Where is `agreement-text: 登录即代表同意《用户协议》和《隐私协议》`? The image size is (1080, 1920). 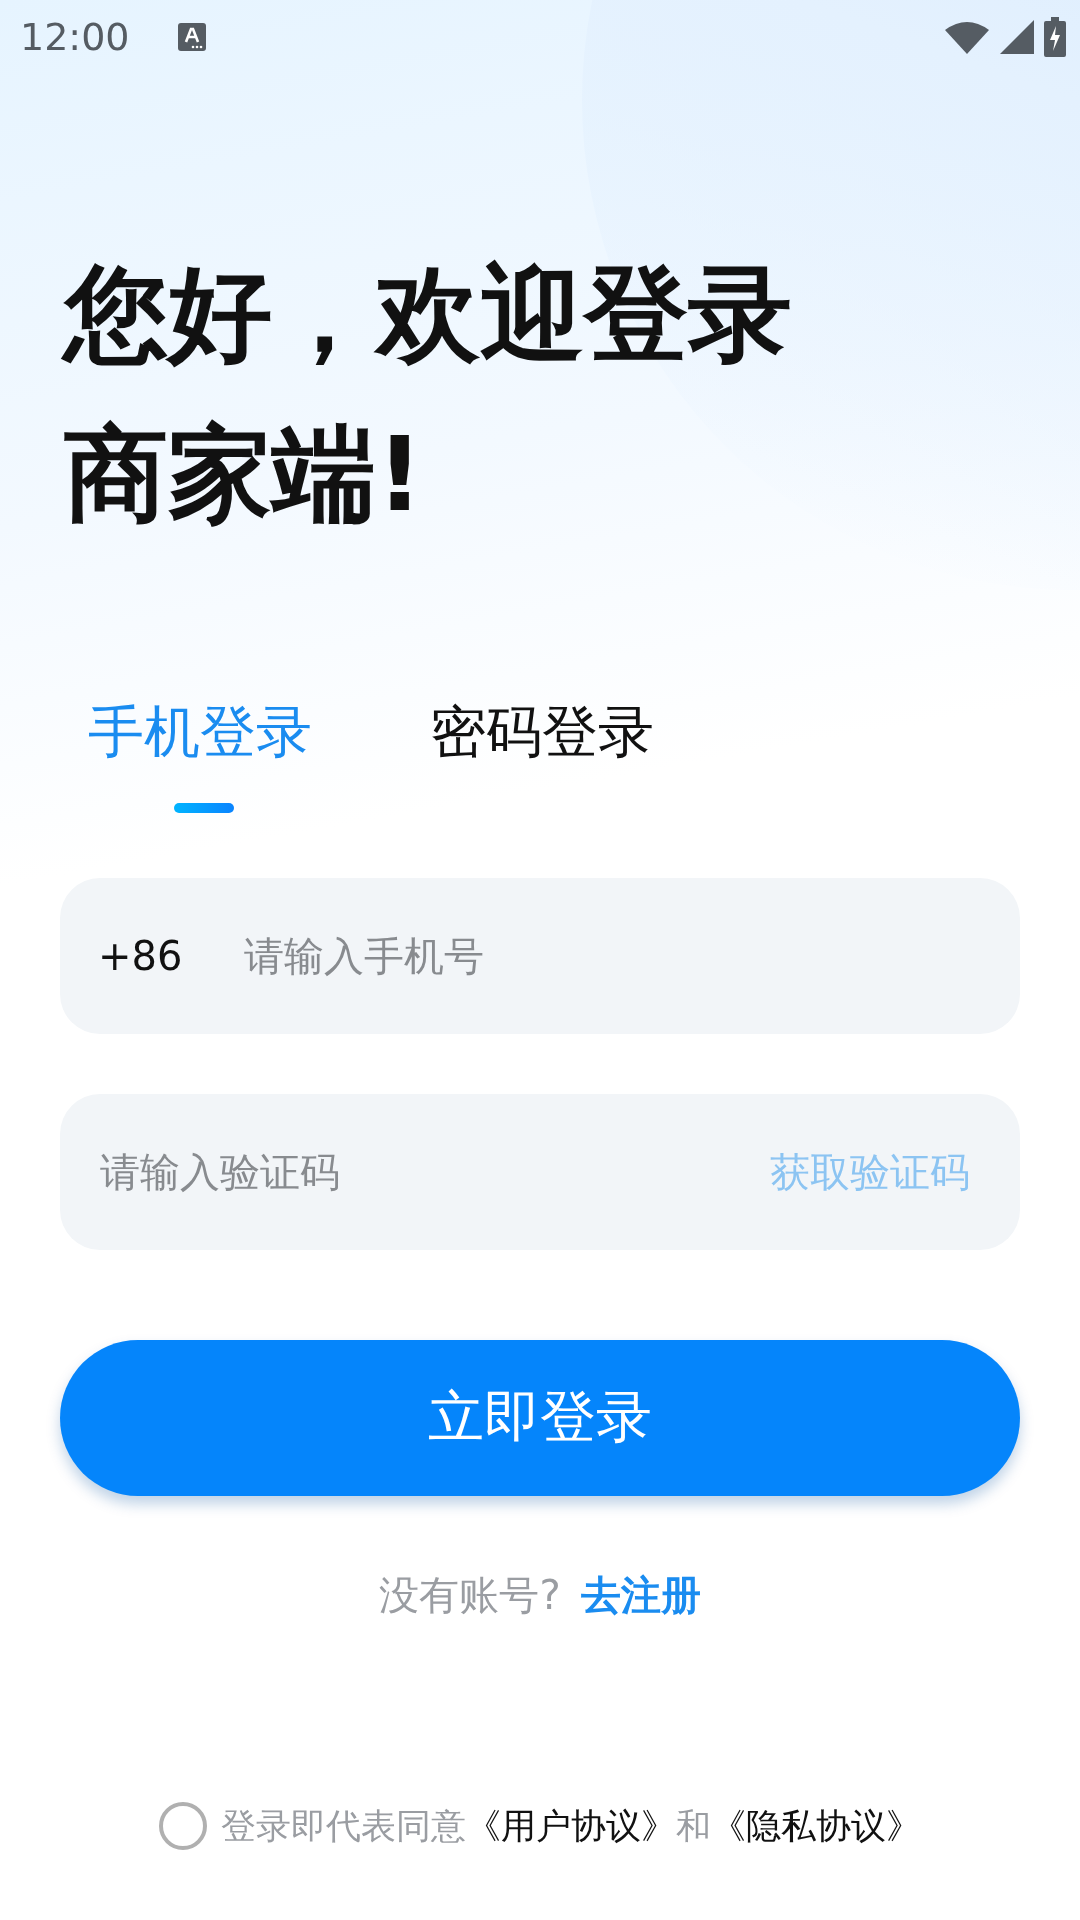 agreement-text: 登录即代表同意《用户协议》和《隐私协议》 is located at coordinates (571, 1826).